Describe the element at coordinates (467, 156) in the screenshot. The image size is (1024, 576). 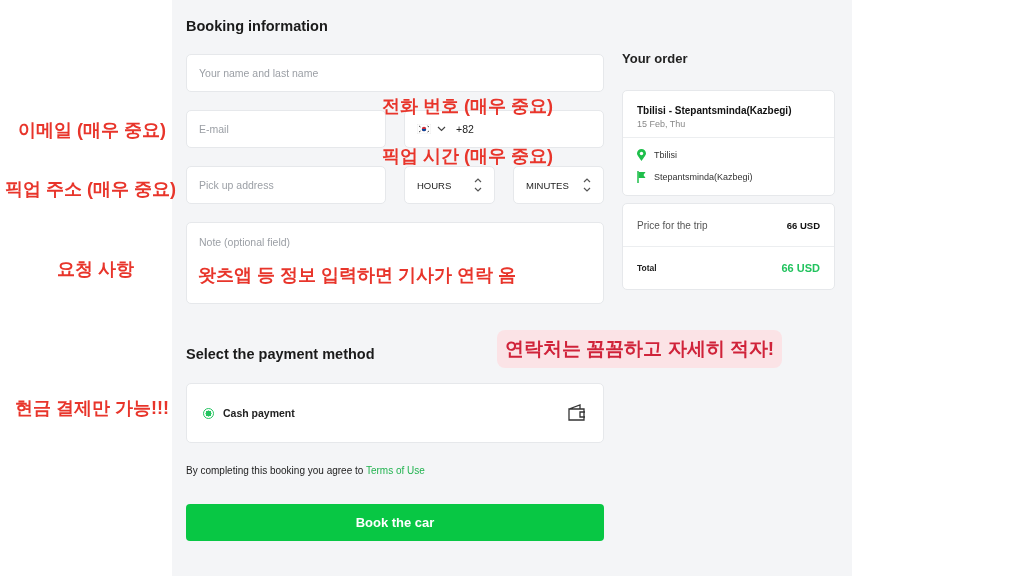
I see `annotation-text: 픽업 시간 (매우 중요)` at that location.